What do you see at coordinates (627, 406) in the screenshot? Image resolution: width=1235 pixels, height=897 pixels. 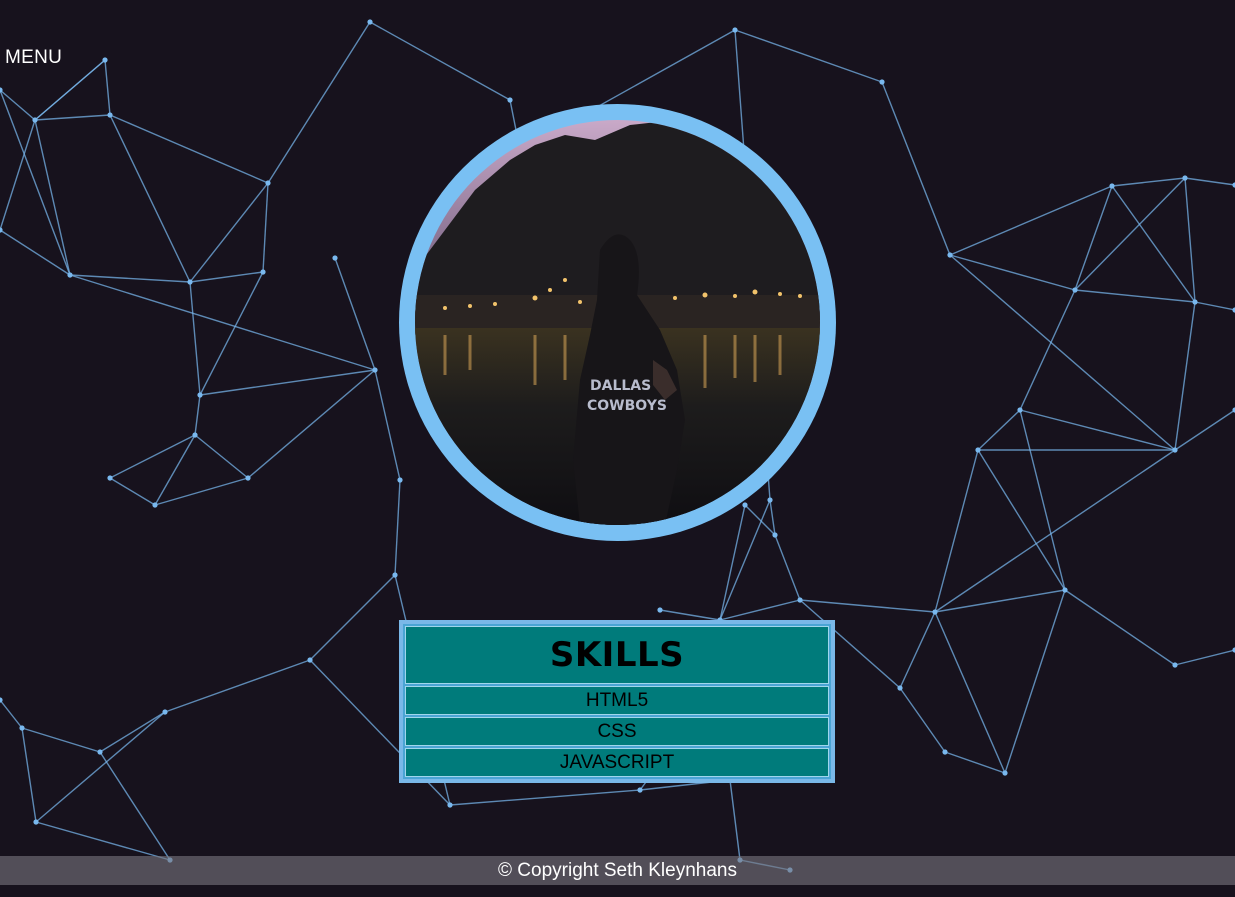 I see `svg-text: COWBOYS` at bounding box center [627, 406].